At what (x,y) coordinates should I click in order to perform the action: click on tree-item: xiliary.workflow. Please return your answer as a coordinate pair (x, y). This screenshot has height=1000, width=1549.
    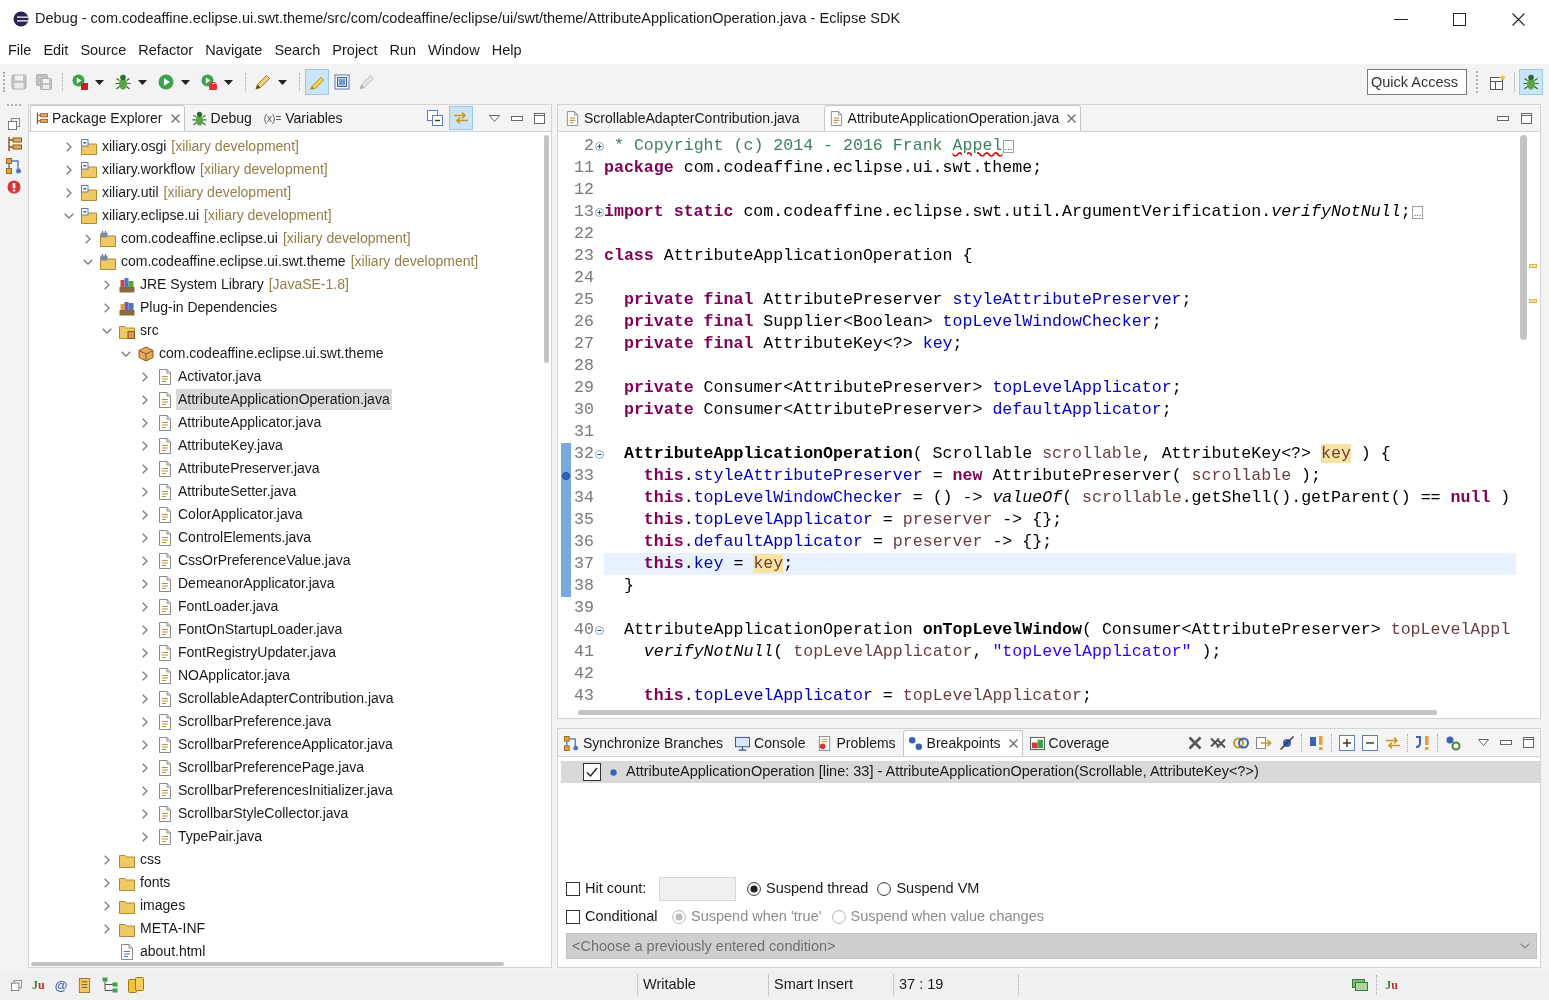
    Looking at the image, I should click on (149, 169).